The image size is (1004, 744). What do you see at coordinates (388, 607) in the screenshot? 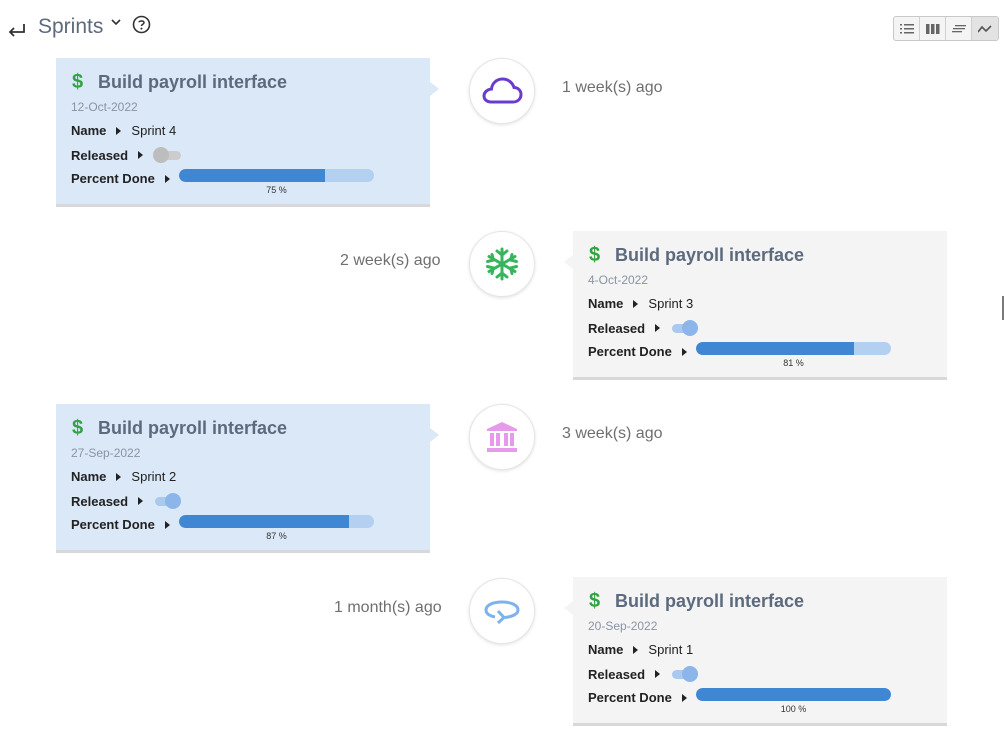
I see `relative-time: 1 month(s) ago` at bounding box center [388, 607].